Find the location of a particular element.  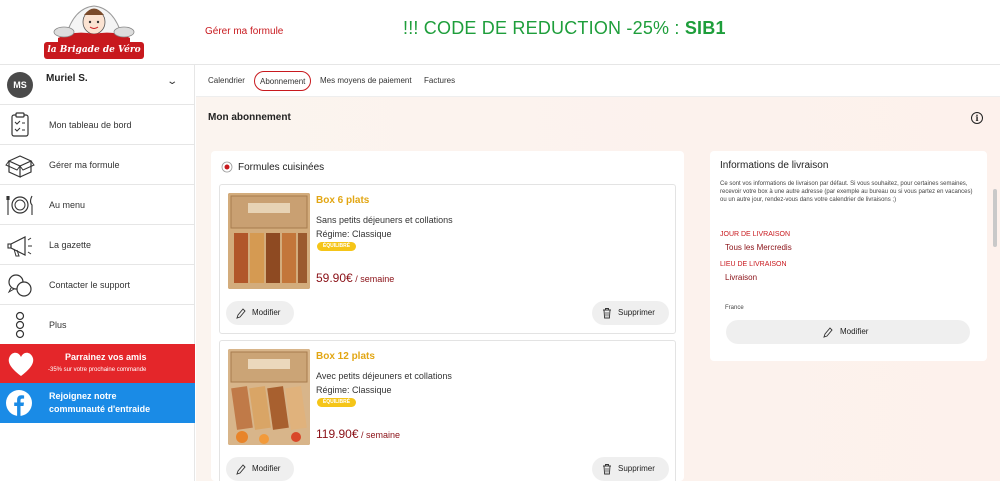

facebook-title: Rejoignez notre communauté d'entraide is located at coordinates (100, 402).